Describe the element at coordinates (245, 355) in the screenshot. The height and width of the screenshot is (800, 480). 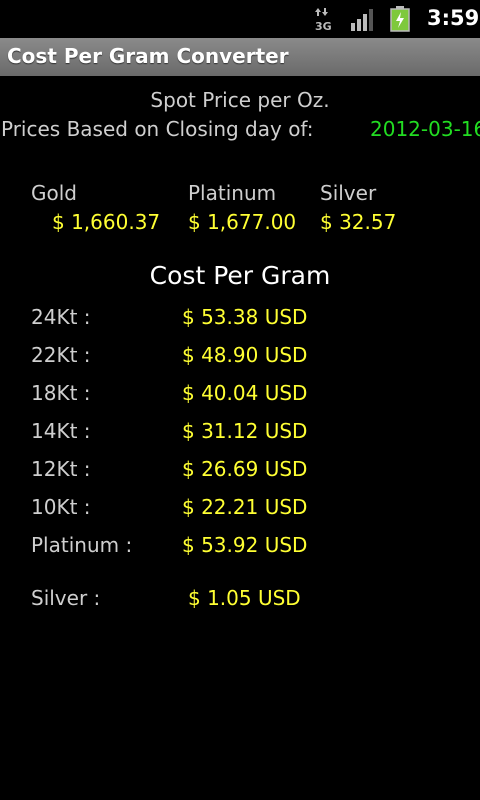
I see `row-value-22kt: $ 48.90 USD` at that location.